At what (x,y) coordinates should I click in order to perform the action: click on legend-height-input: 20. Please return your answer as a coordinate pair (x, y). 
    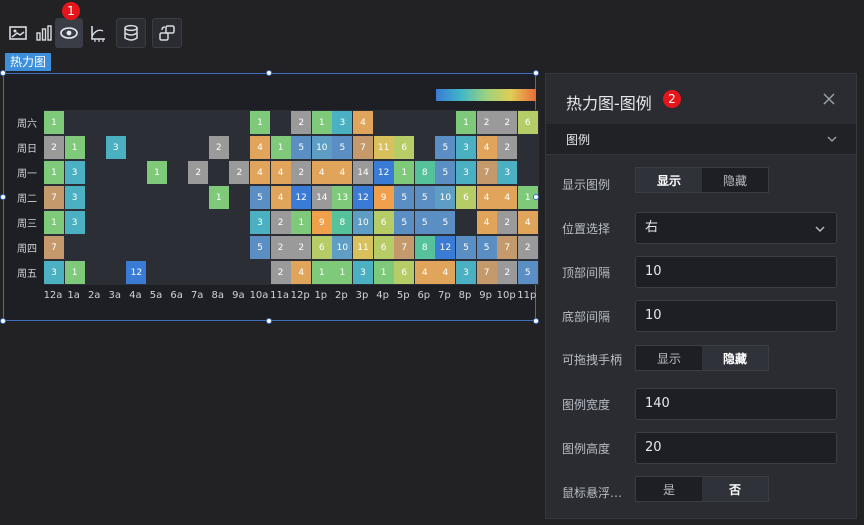
    Looking at the image, I should click on (736, 448).